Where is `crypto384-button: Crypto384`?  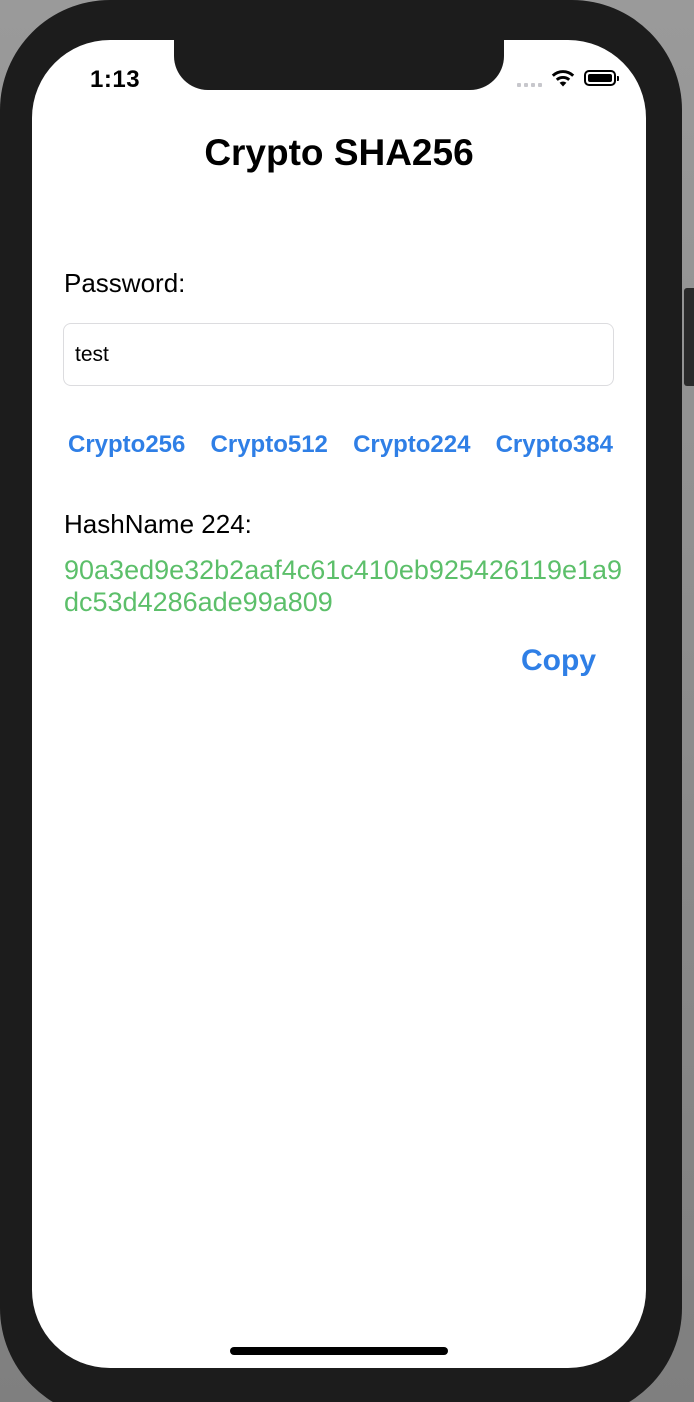 crypto384-button: Crypto384 is located at coordinates (554, 445).